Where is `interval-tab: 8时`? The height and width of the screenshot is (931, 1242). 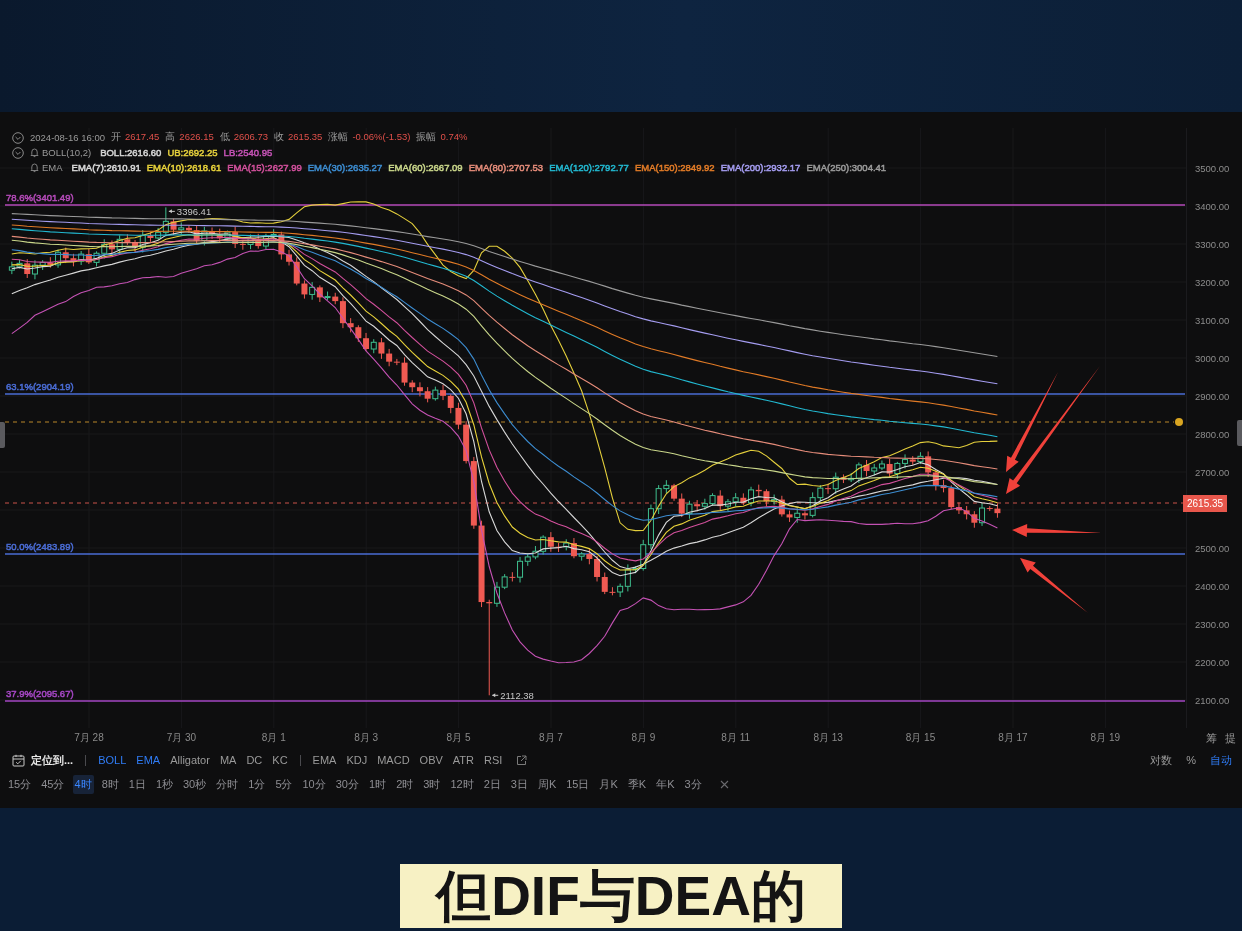 interval-tab: 8时 is located at coordinates (110, 784).